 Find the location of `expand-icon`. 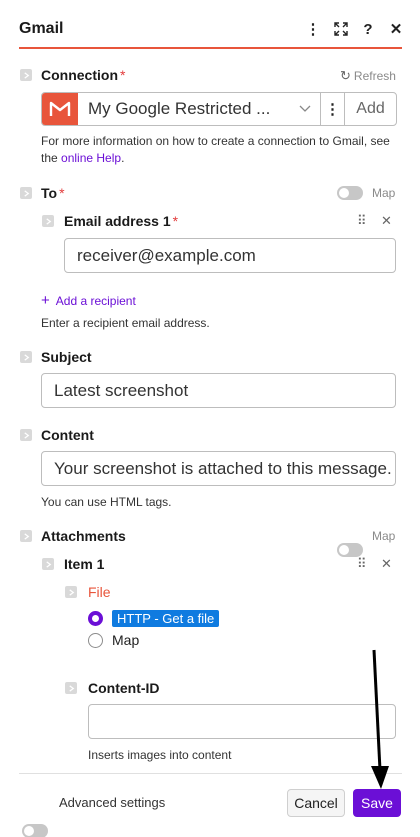

expand-icon is located at coordinates (341, 29).